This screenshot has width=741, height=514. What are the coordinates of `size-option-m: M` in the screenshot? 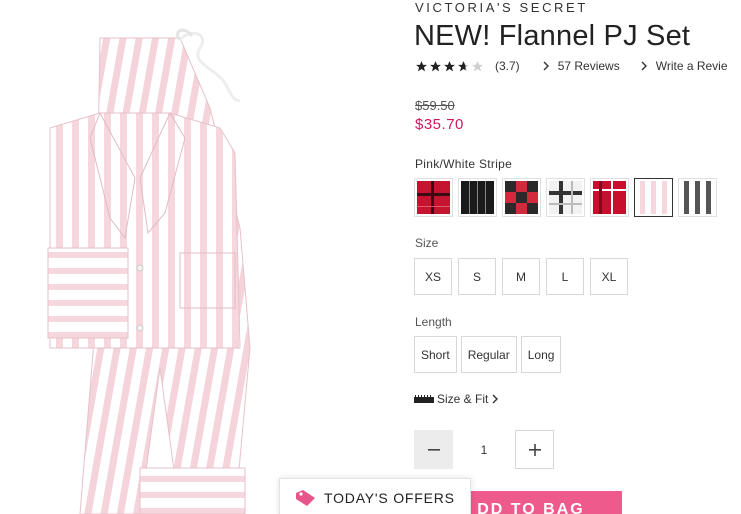 It's located at (521, 276).